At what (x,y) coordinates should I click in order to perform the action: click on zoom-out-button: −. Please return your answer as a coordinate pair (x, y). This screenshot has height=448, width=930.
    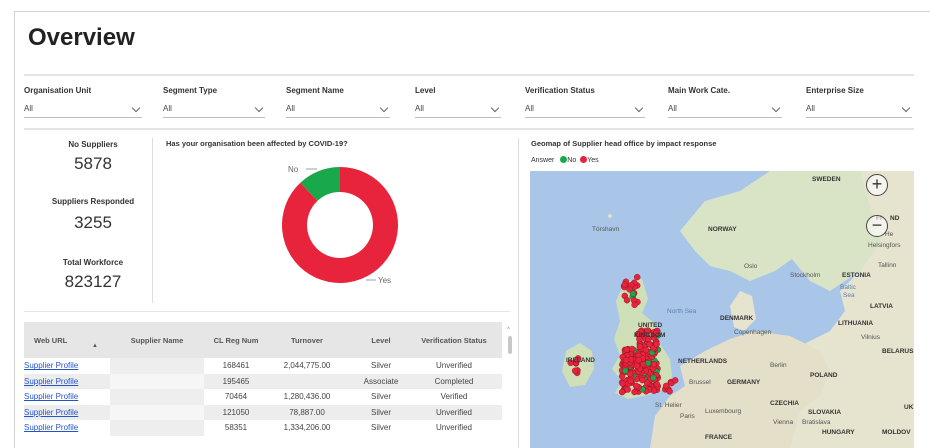
    Looking at the image, I should click on (877, 226).